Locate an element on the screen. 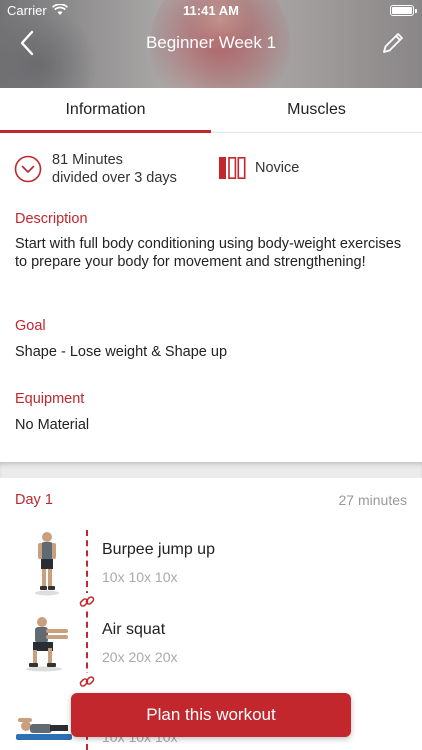 This screenshot has width=422, height=750. exercise-reps: 10x 10x 10x is located at coordinates (140, 577).